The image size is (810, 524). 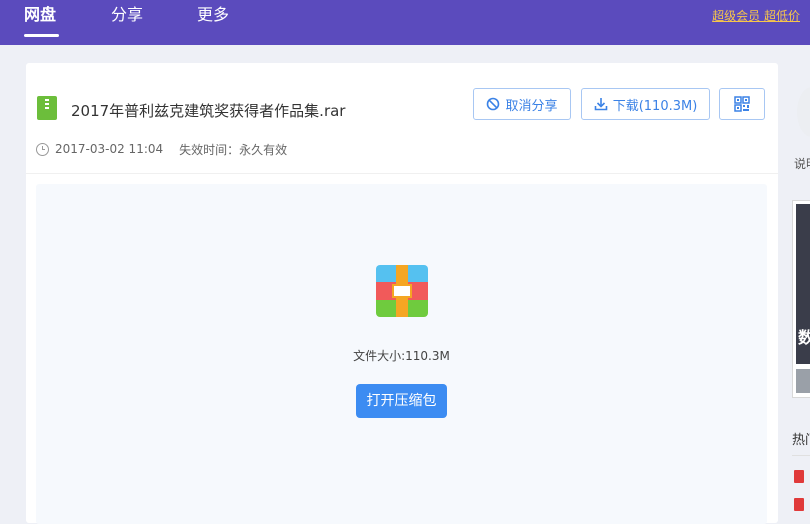 What do you see at coordinates (47, 108) in the screenshot?
I see `zip-file-icon` at bounding box center [47, 108].